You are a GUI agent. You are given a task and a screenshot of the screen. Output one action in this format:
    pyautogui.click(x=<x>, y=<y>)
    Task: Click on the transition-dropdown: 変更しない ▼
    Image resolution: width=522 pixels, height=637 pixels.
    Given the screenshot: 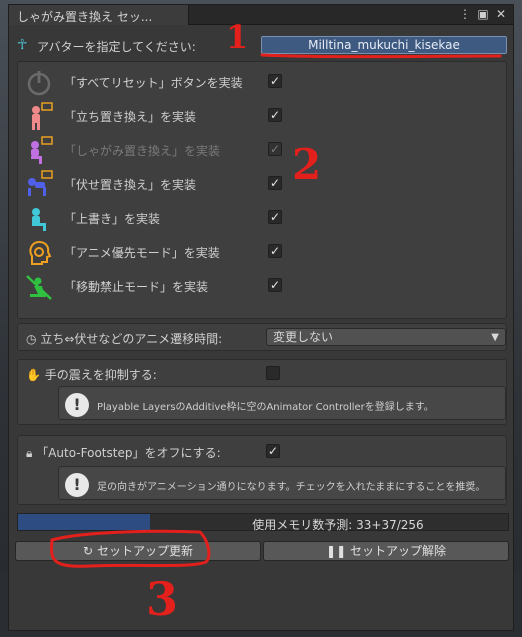 What is the action you would take?
    pyautogui.click(x=386, y=337)
    